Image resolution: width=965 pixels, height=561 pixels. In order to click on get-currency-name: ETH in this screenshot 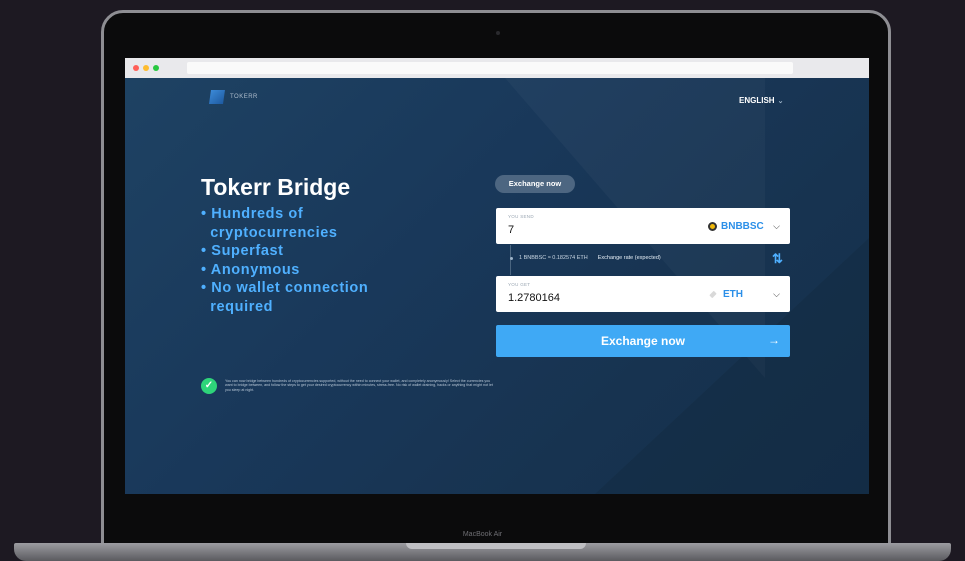, I will do `click(733, 294)`.